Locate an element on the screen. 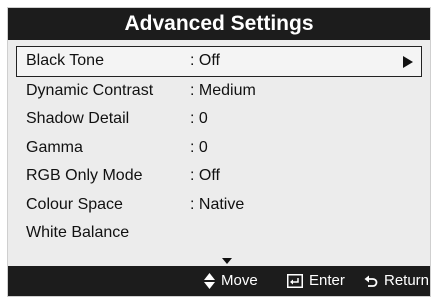 Image resolution: width=438 pixels, height=304 pixels. menu-item-white-balance: White Balance is located at coordinates (219, 233).